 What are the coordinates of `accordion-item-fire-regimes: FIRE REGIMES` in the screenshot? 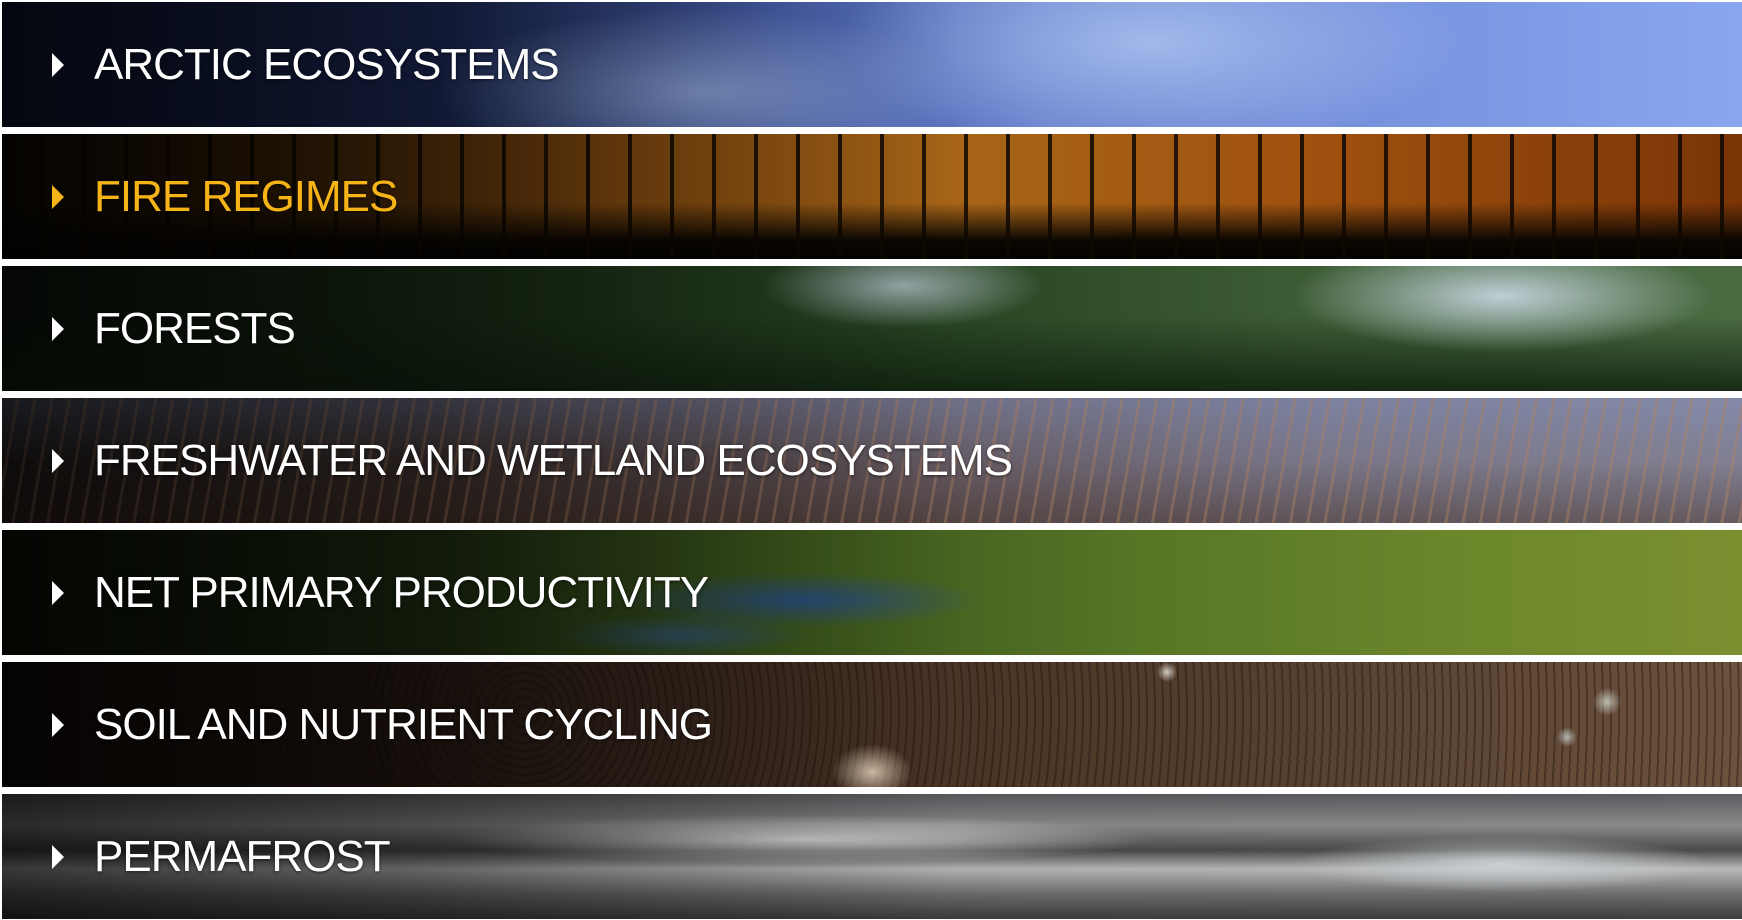 It's located at (872, 196).